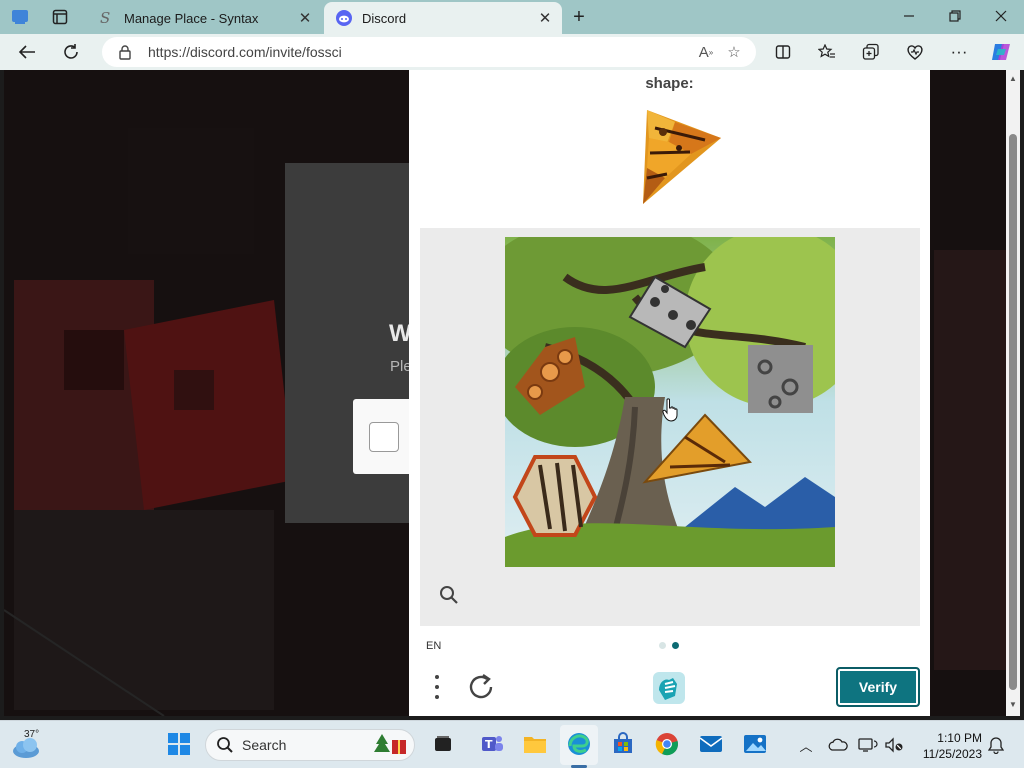 The image size is (1024, 768). I want to click on page-scrollbar: ▲ ▼, so click(1013, 393).